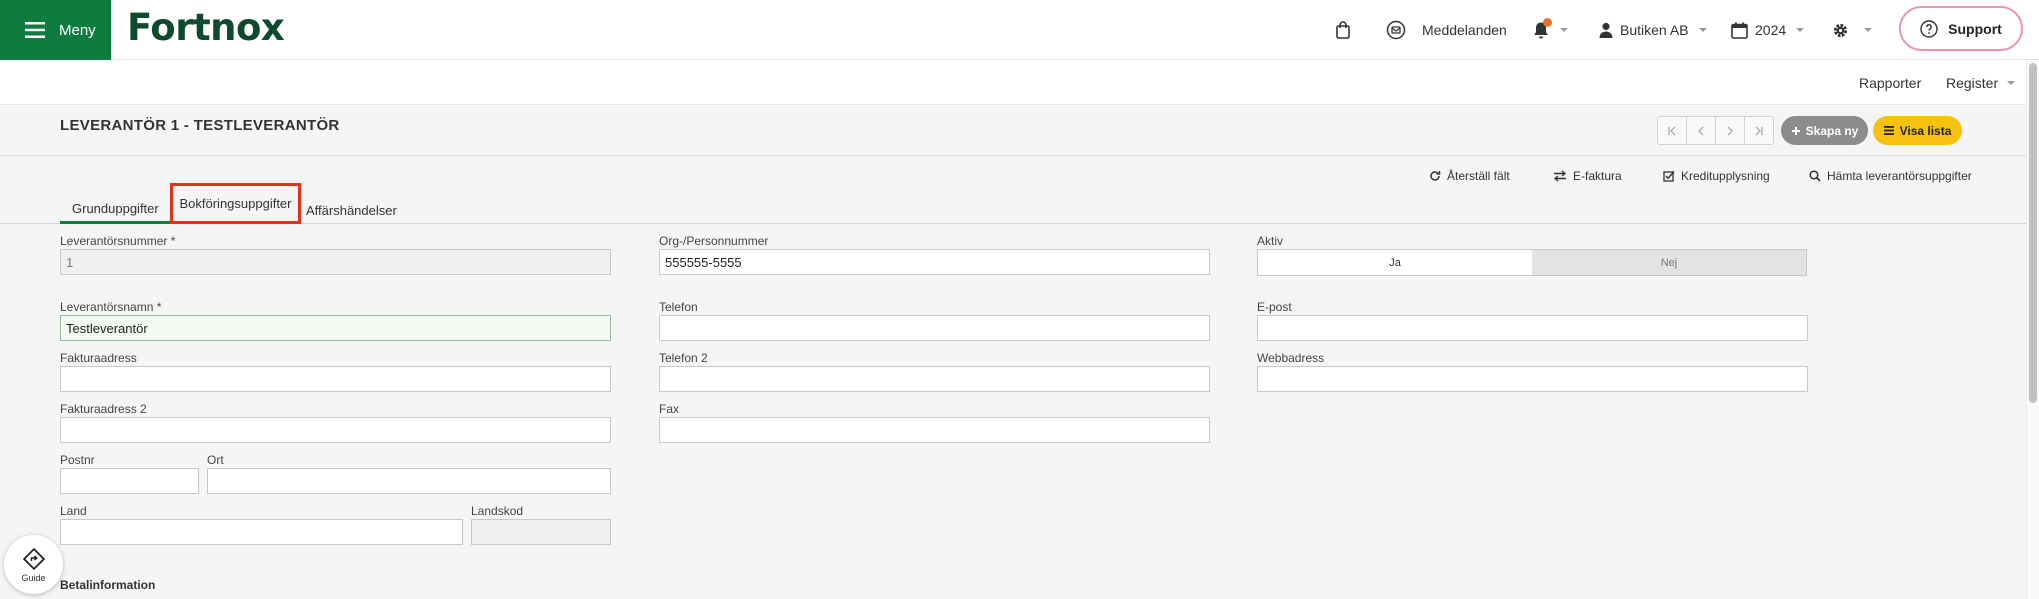  Describe the element at coordinates (129, 481) in the screenshot. I see `postal-code-field` at that location.